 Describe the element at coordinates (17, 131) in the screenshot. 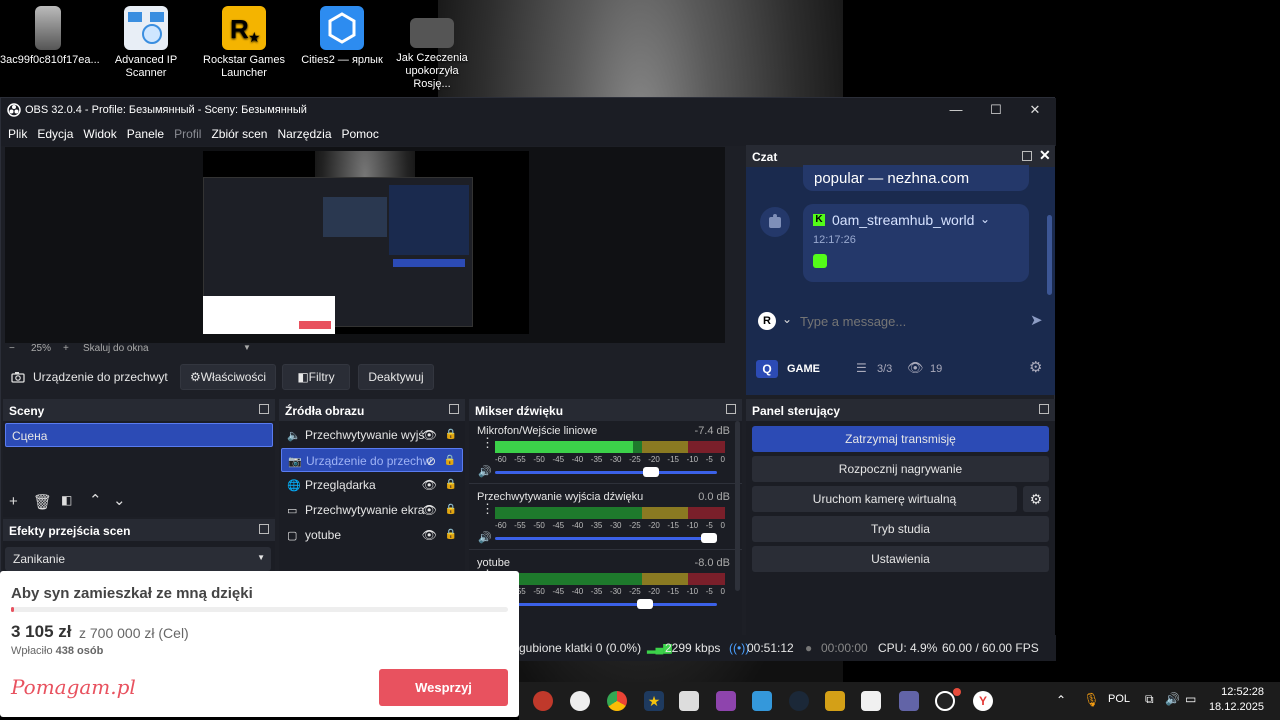

I see `menu-file: Plik` at that location.